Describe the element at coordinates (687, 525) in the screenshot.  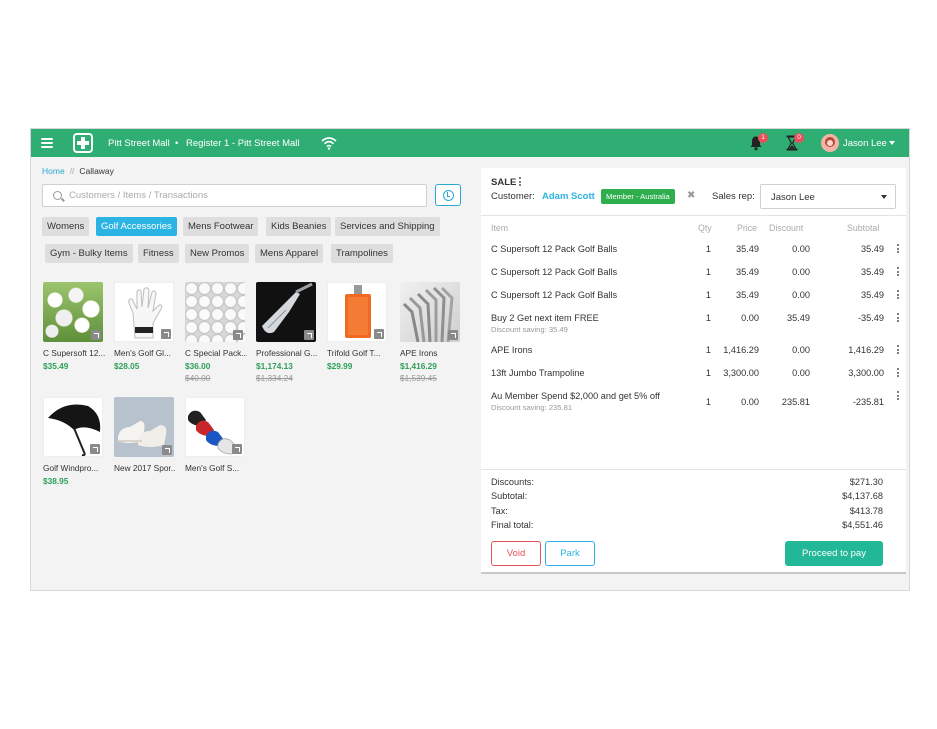
I see `totals-final: Final total: $4,551.46` at that location.